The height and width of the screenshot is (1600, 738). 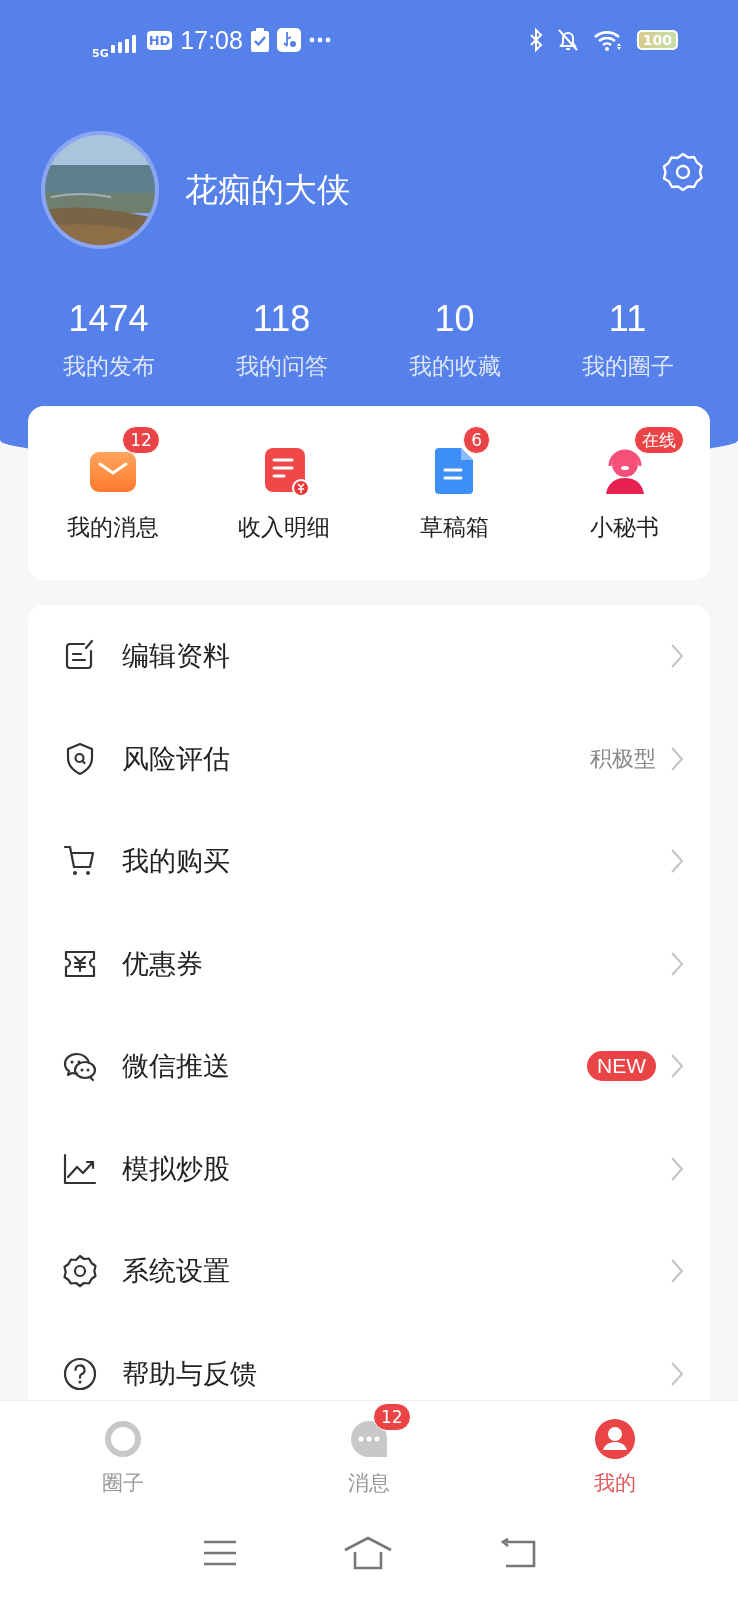 I want to click on shortcut-button: 在线 小秘书, so click(x=624, y=482).